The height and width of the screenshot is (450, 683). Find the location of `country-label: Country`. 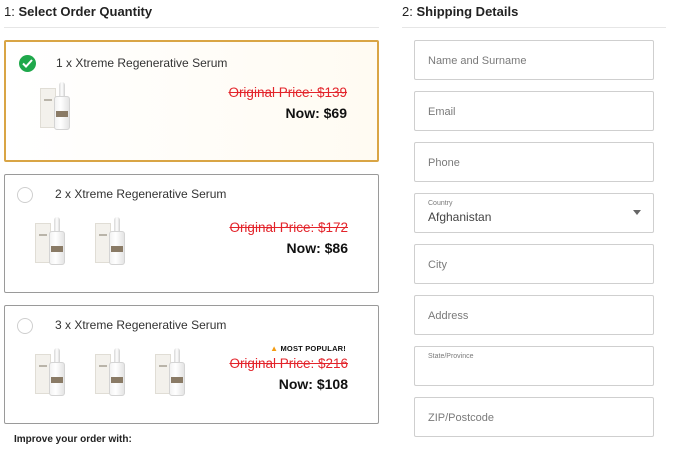

country-label: Country is located at coordinates (440, 203).